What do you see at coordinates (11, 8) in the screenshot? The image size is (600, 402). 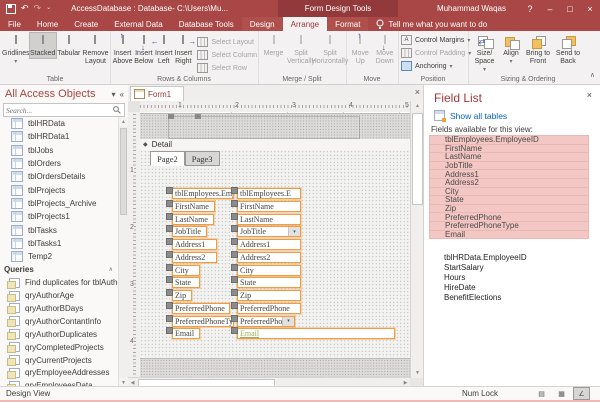 I see `save-icon` at bounding box center [11, 8].